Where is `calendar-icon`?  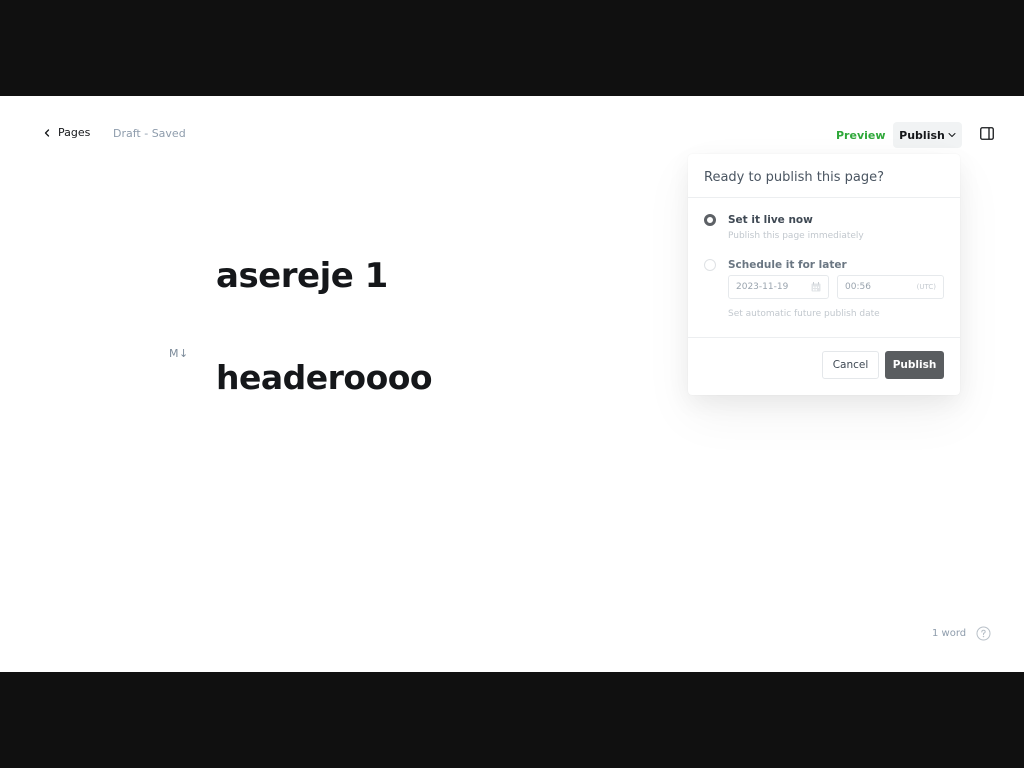 calendar-icon is located at coordinates (816, 287).